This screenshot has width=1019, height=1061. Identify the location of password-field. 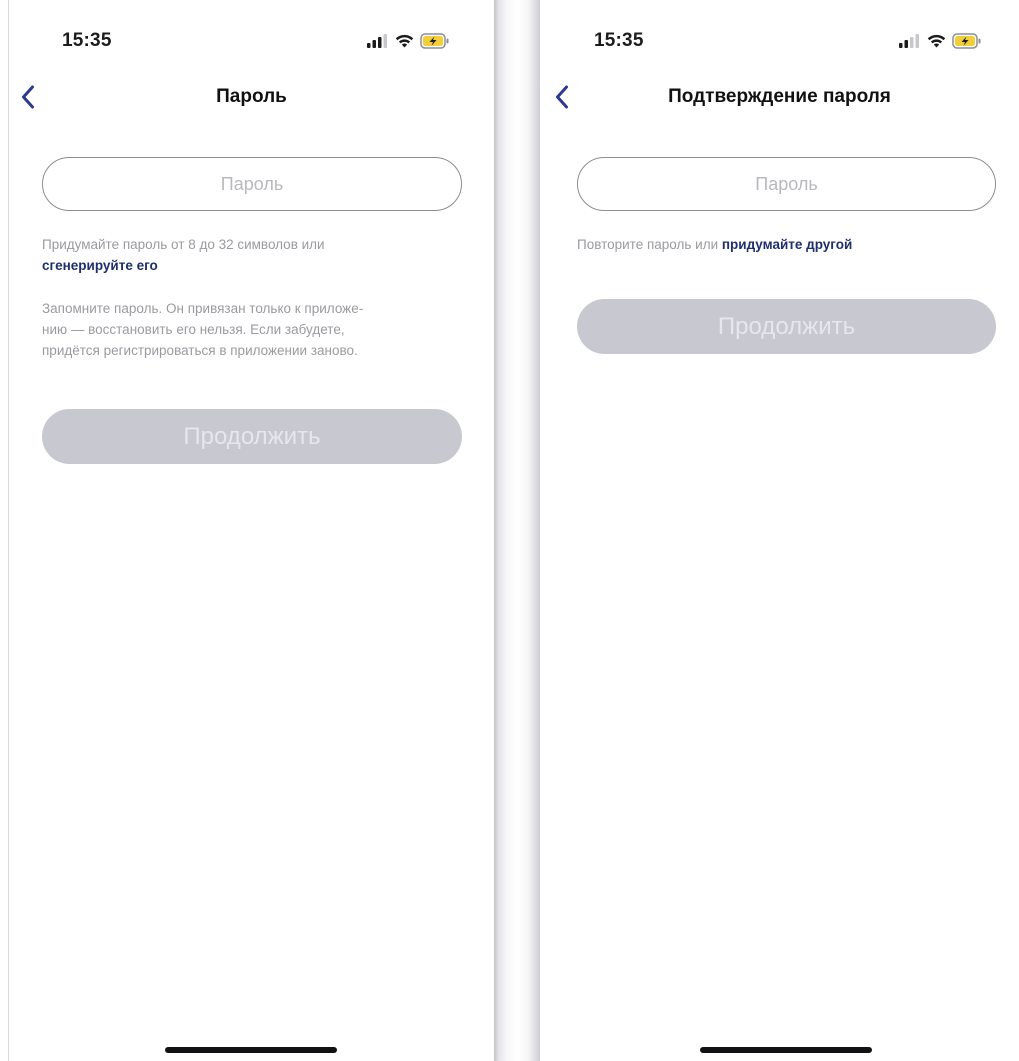
(252, 184).